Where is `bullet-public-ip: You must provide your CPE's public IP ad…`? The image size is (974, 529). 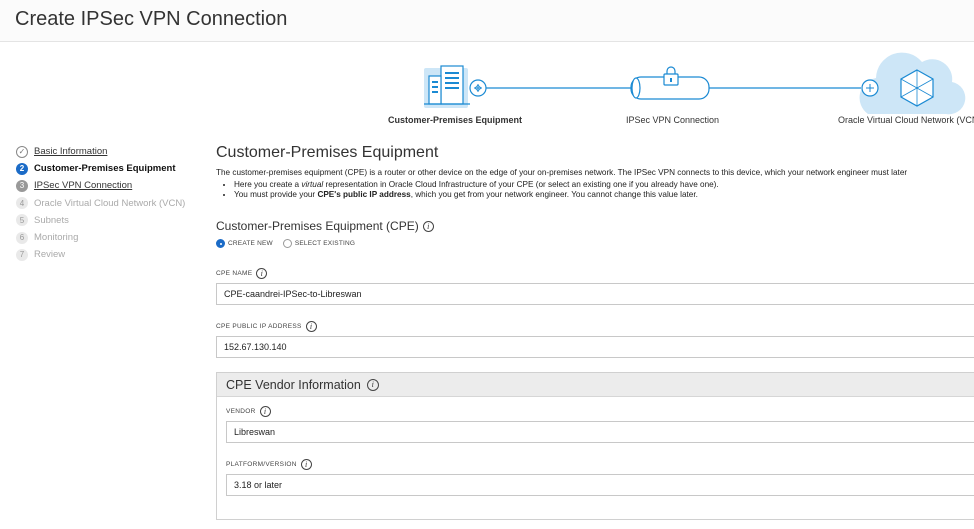
bullet-public-ip: You must provide your CPE's public IP ad… is located at coordinates (604, 195).